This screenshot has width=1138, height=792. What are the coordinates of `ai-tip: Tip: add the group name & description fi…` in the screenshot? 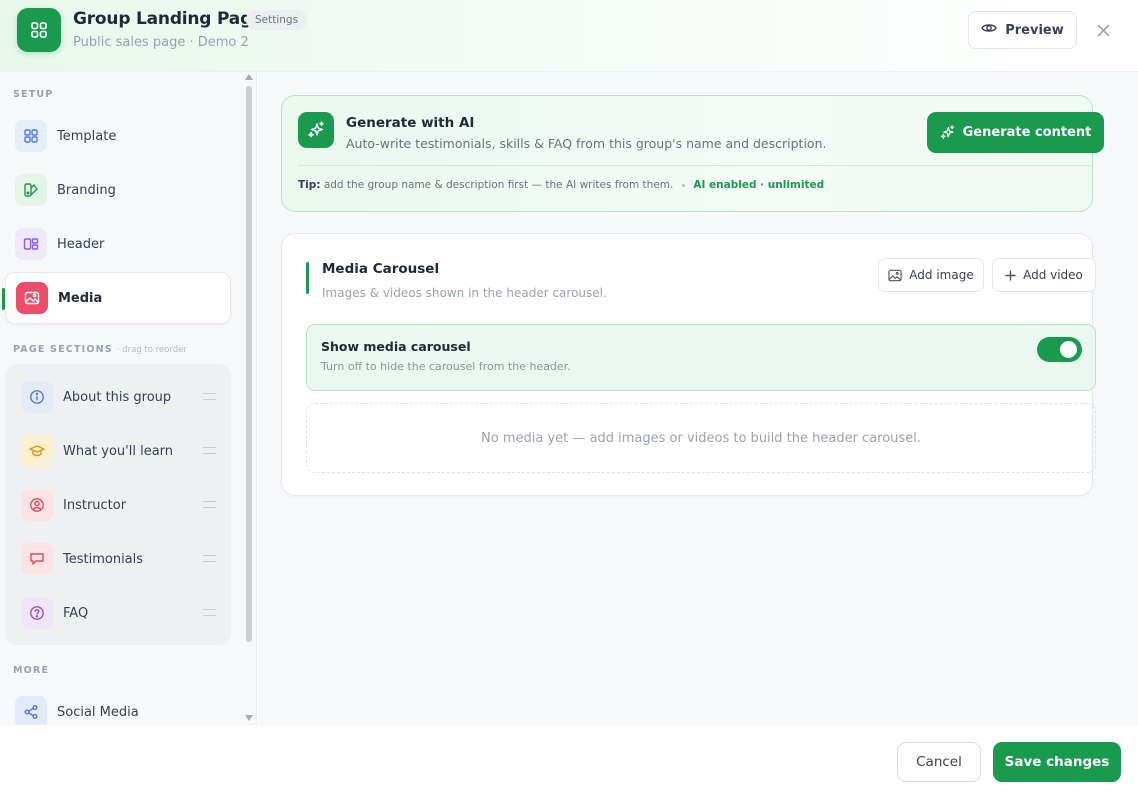 It's located at (561, 185).